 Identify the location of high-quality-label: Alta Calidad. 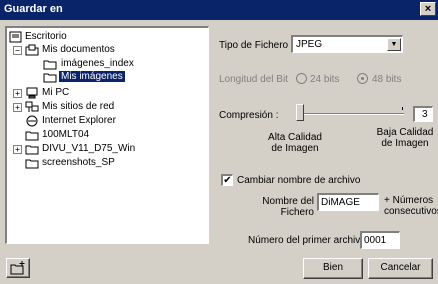
(295, 137).